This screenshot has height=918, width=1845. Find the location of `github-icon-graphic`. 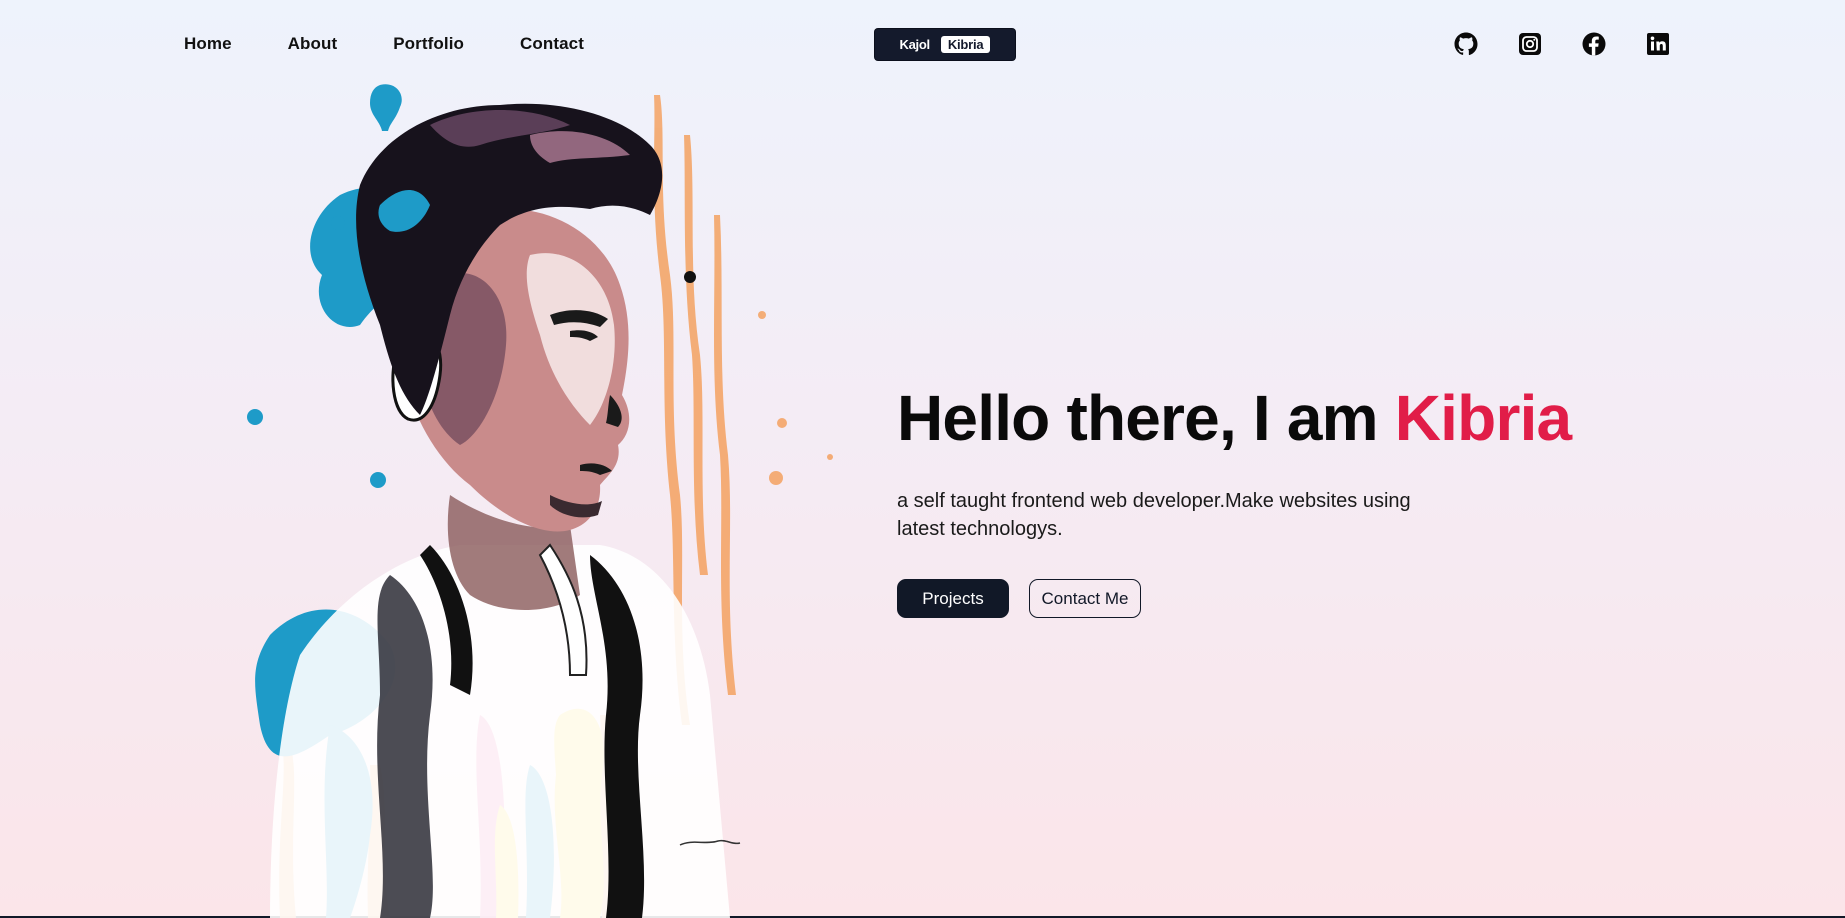

github-icon-graphic is located at coordinates (1466, 44).